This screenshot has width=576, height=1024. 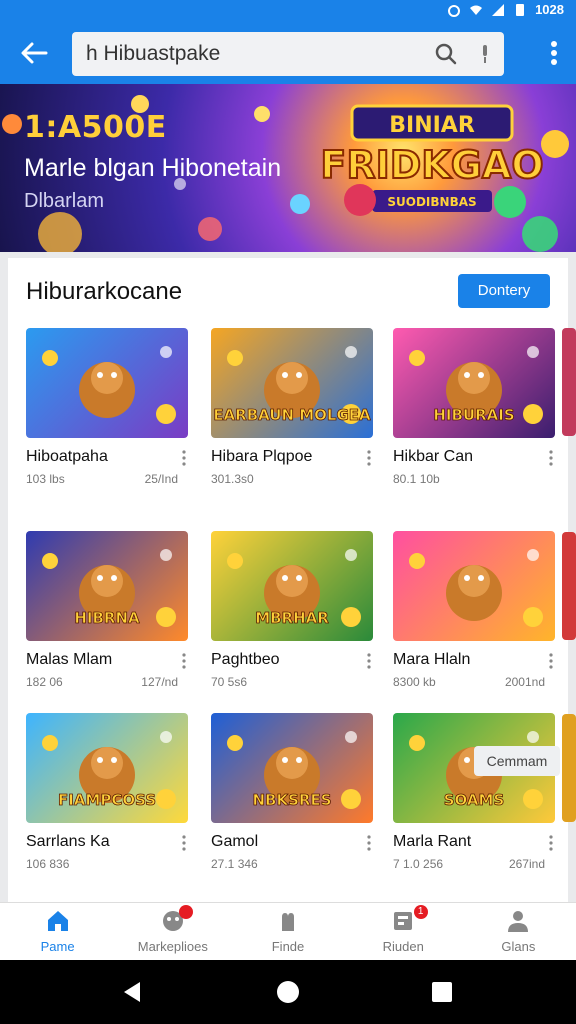 I want to click on game-meta: 7 1.0 256 267ind, so click(x=474, y=864).